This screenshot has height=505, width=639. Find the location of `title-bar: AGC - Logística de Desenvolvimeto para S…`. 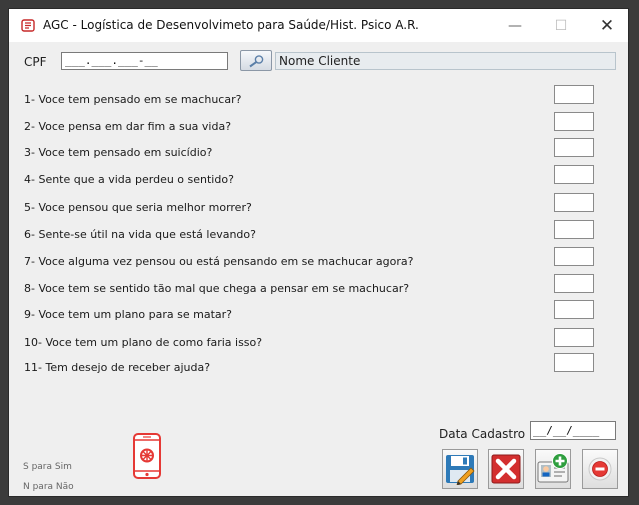

title-bar: AGC - Logística de Desenvolvimeto para S… is located at coordinates (318, 25).